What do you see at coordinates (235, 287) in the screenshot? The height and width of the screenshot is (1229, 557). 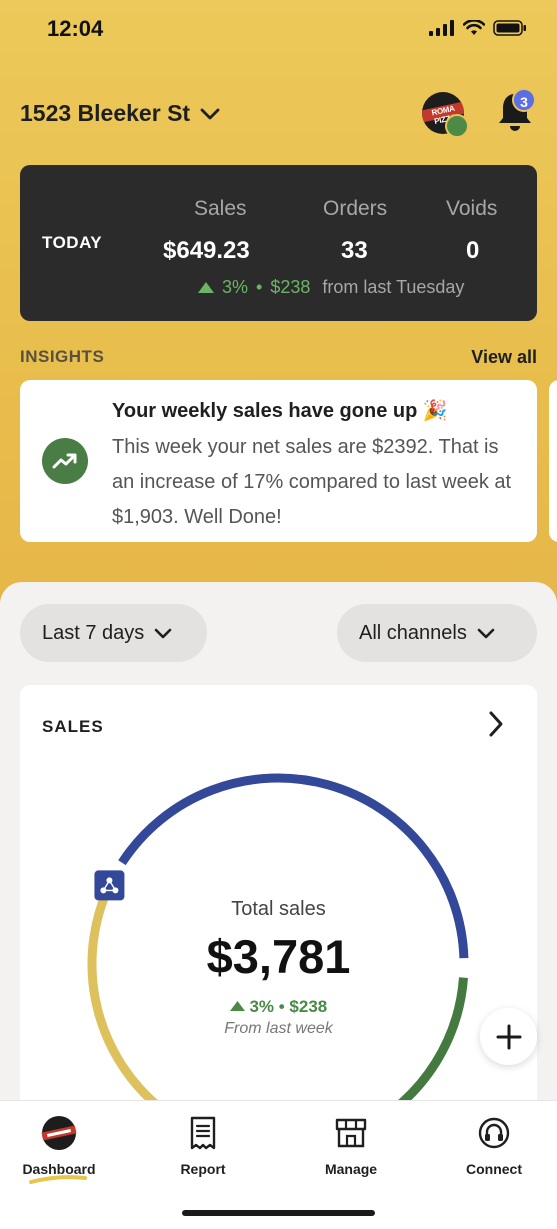 I see `today-change-pct: 3%` at bounding box center [235, 287].